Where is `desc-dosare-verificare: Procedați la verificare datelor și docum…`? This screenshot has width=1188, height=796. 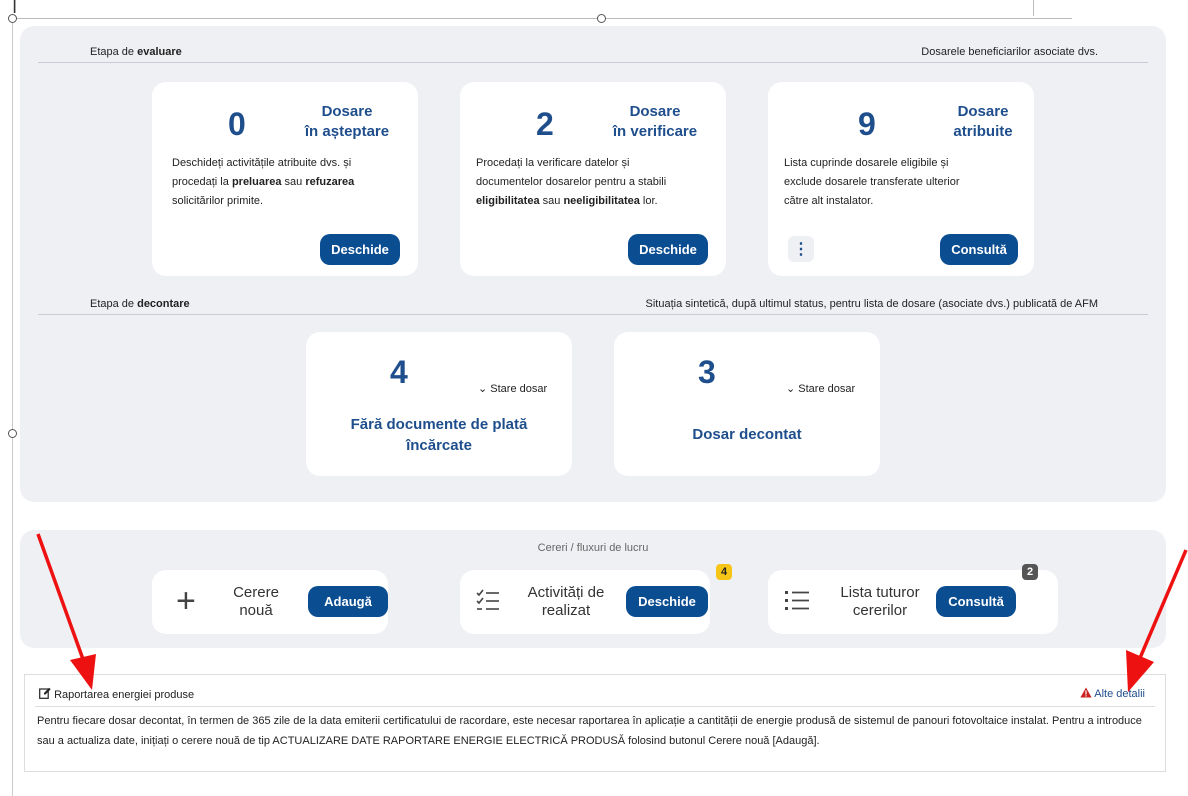
desc-dosare-verificare: Procedați la verificare datelor și docum… is located at coordinates (571, 182).